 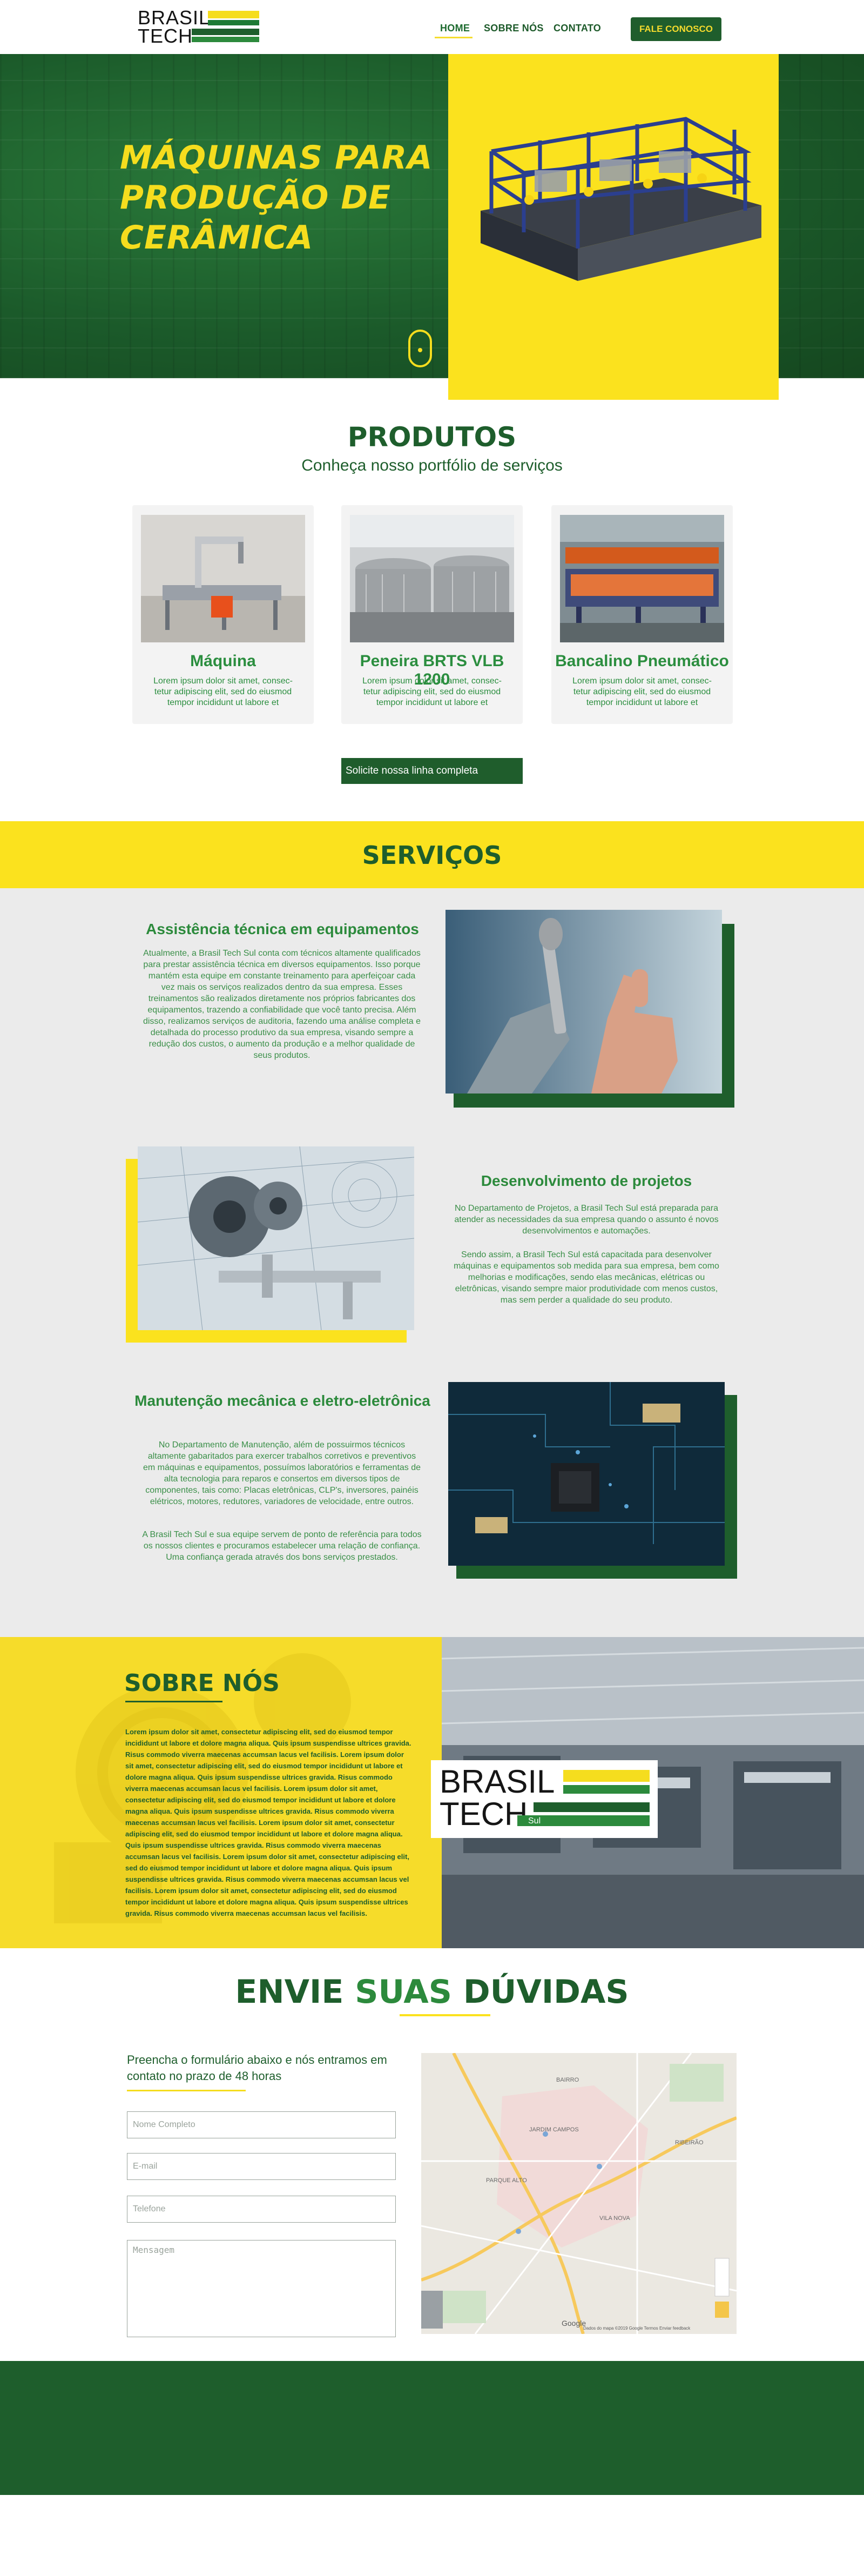 What do you see at coordinates (690, 2142) in the screenshot?
I see `map-label: RIBEIRÃO` at bounding box center [690, 2142].